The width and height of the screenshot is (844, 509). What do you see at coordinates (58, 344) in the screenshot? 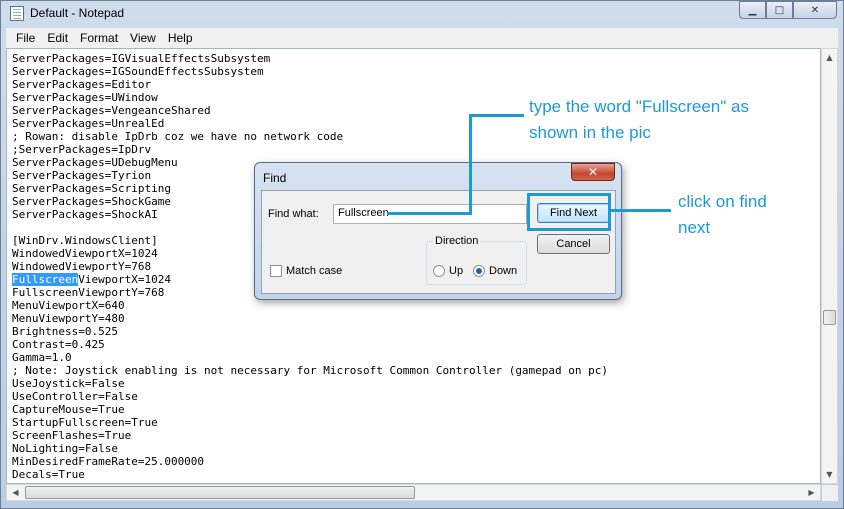
I see `text-line: Contrast=0.425` at bounding box center [58, 344].